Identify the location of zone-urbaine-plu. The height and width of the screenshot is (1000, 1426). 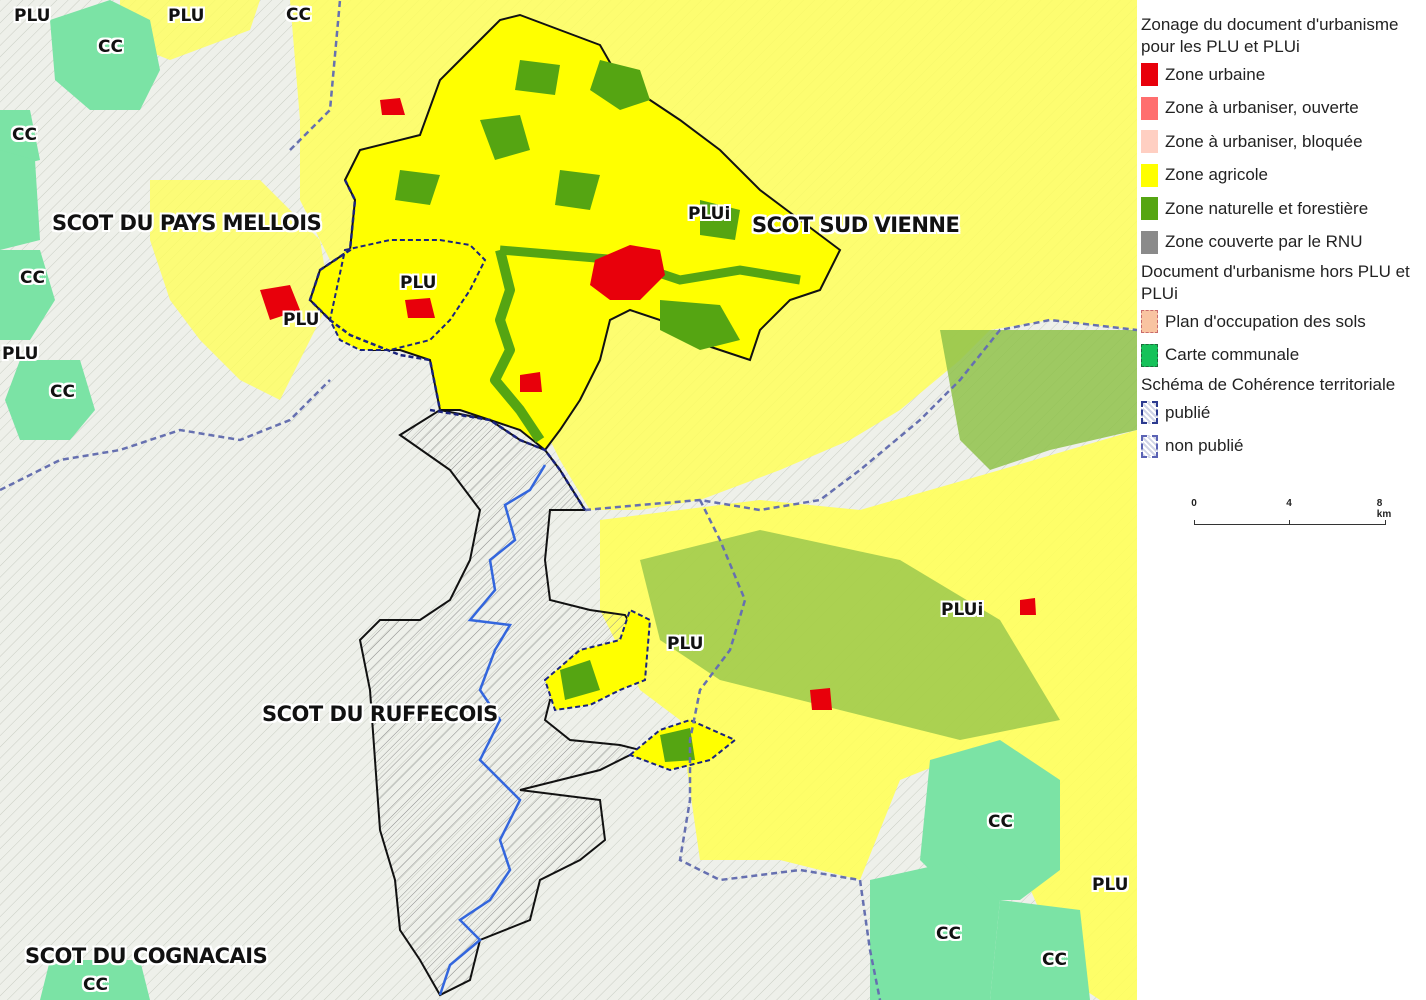
(420, 308).